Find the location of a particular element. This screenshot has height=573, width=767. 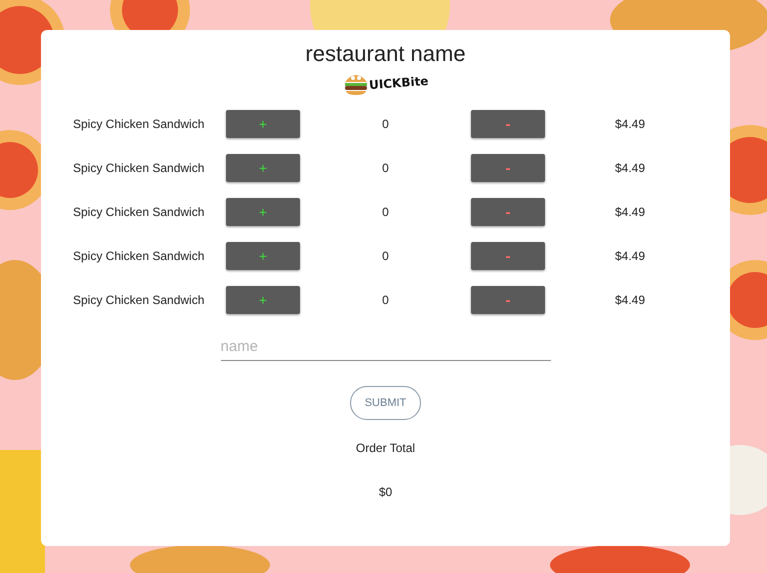

logo-text: UICKBite is located at coordinates (398, 83).